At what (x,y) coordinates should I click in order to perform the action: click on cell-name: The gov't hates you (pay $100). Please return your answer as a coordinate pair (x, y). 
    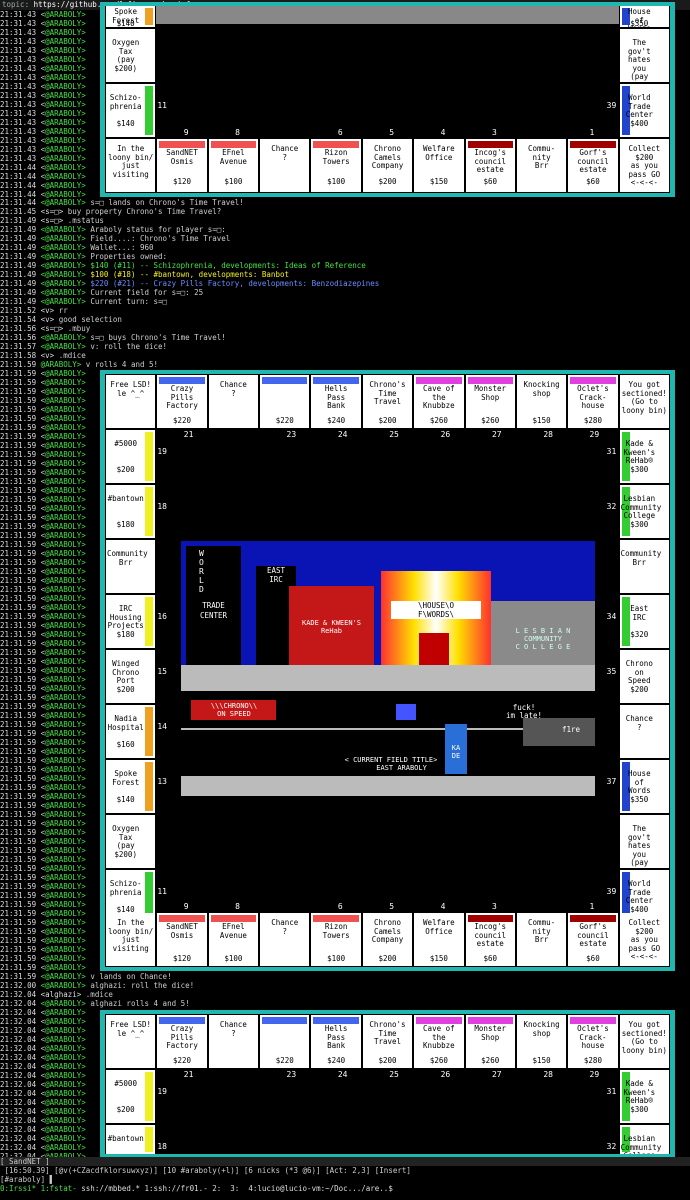
    Looking at the image, I should click on (639, 60).